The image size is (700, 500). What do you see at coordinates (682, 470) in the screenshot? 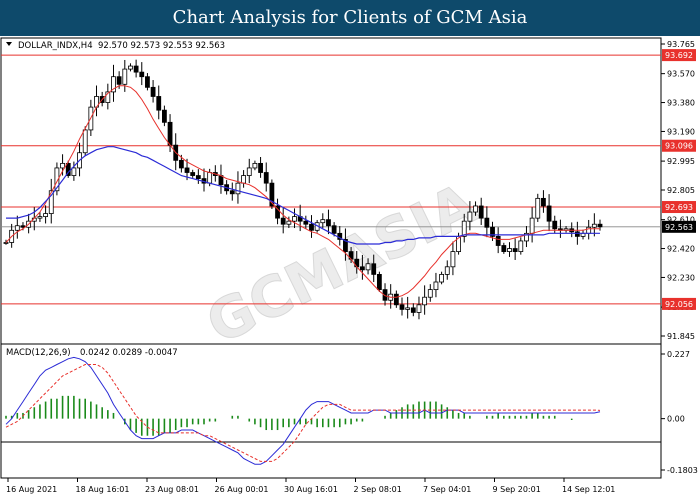
I see `macd-tick-label: -0.1803` at bounding box center [682, 470].